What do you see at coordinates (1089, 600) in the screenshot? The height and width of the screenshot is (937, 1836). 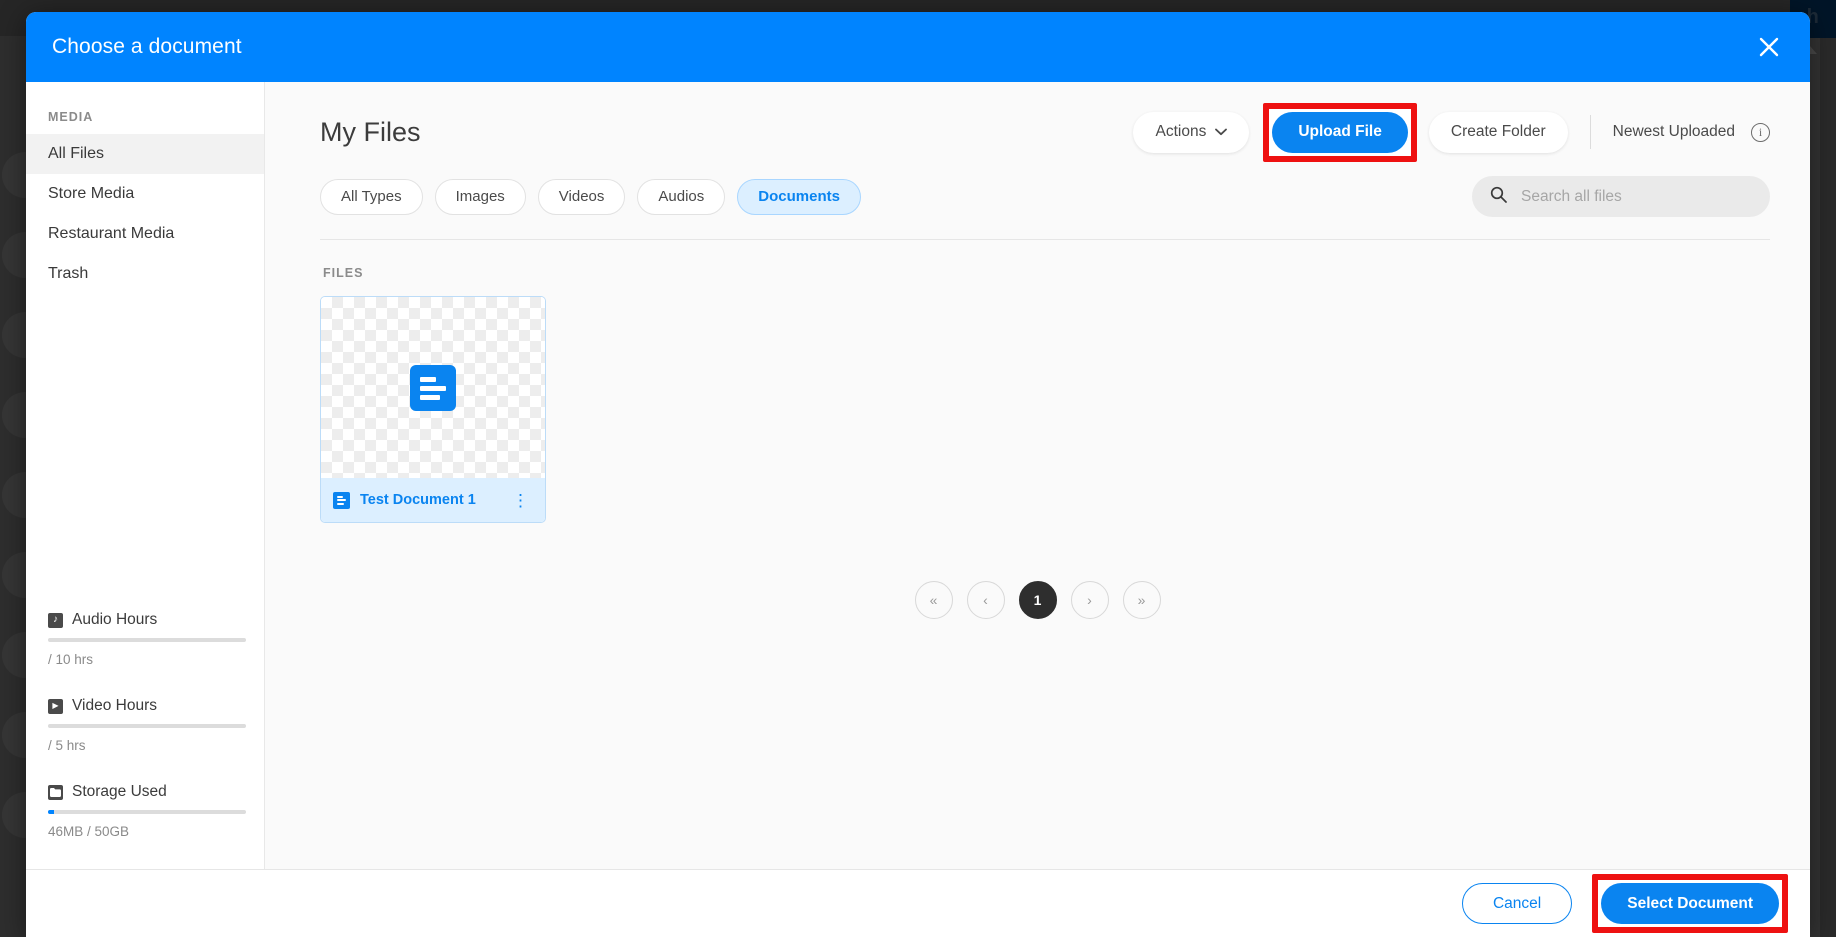 I see `pagination-next-button: ›` at bounding box center [1089, 600].